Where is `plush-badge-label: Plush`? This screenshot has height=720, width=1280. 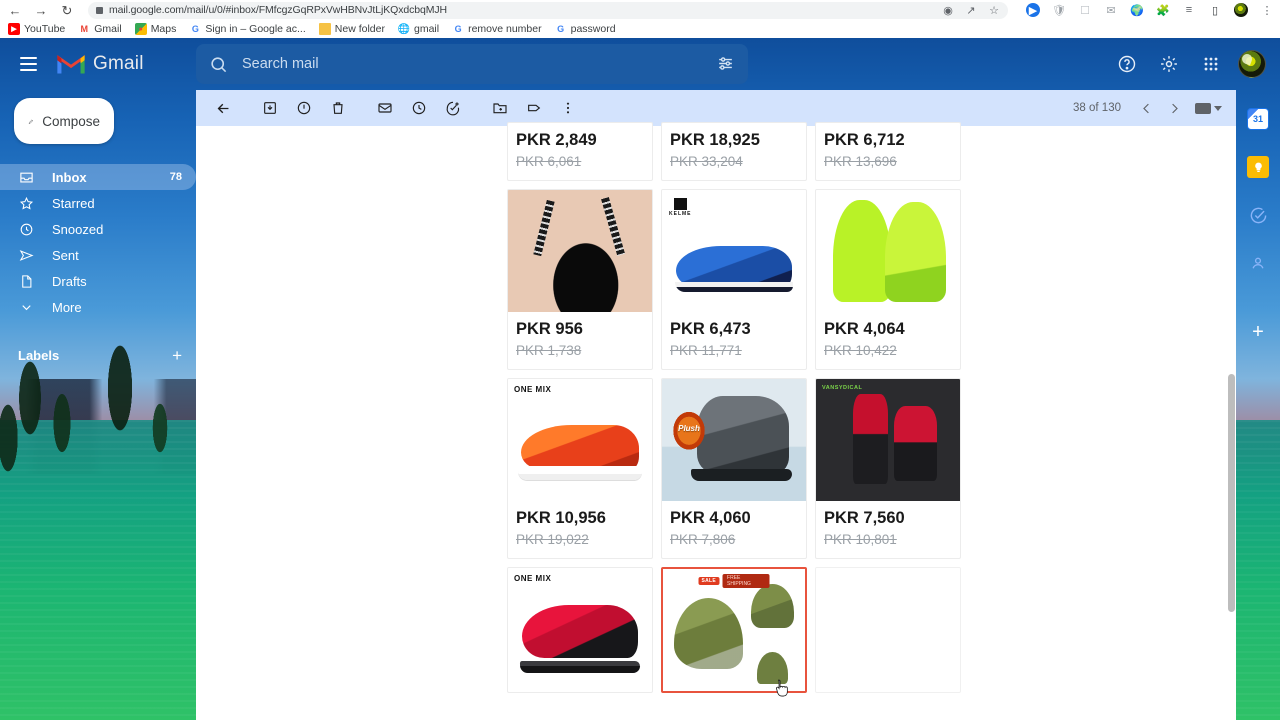 plush-badge-label: Plush is located at coordinates (689, 428).